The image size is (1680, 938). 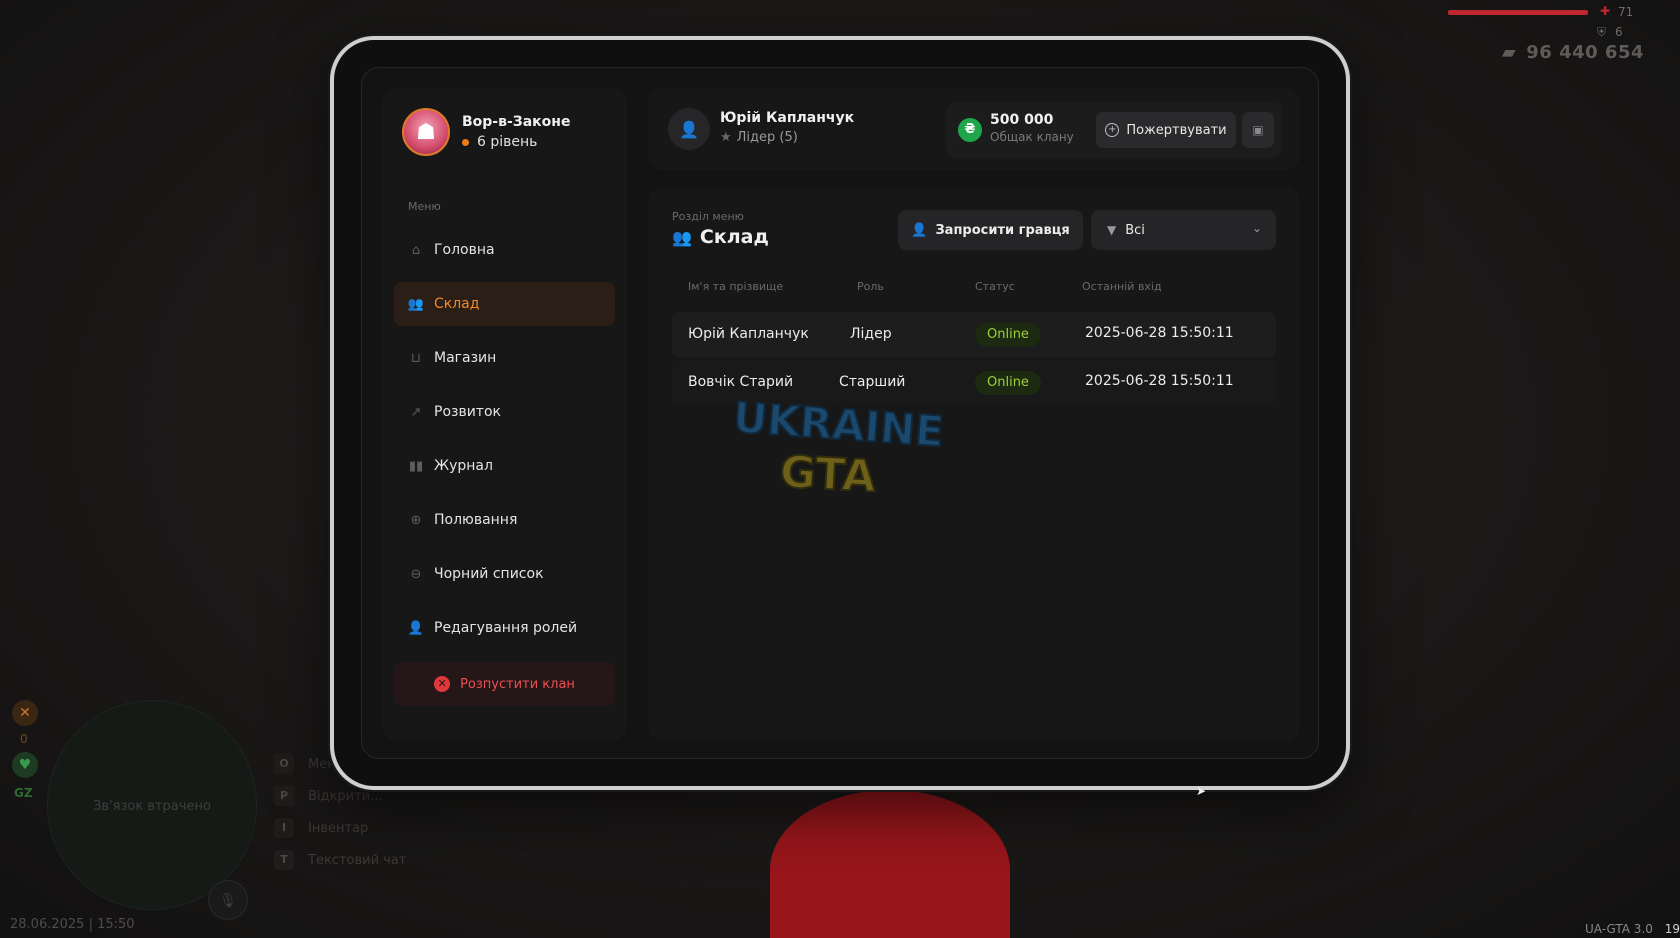 What do you see at coordinates (919, 230) in the screenshot?
I see `user-add-icon: 👤` at bounding box center [919, 230].